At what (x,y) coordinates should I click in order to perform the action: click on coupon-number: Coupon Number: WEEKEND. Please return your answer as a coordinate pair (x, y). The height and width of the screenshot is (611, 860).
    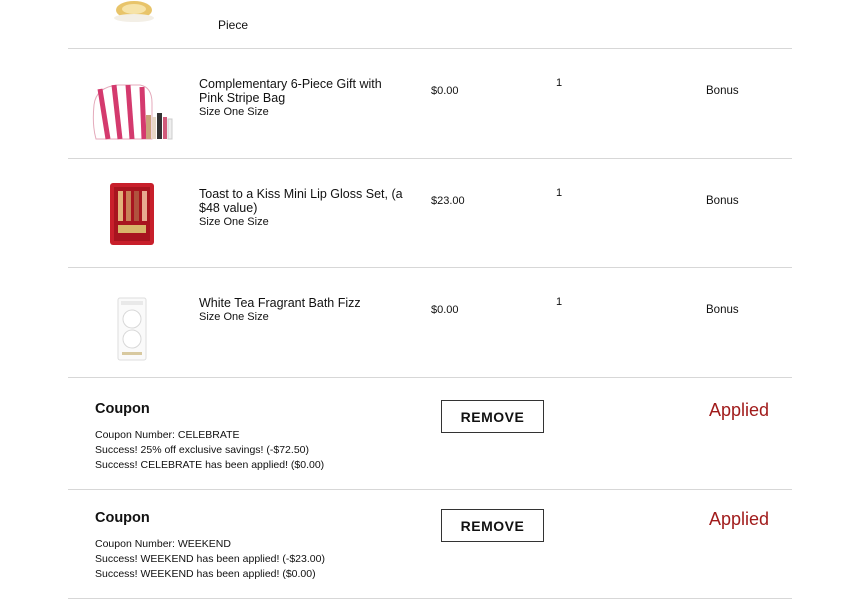
    Looking at the image, I should click on (163, 544).